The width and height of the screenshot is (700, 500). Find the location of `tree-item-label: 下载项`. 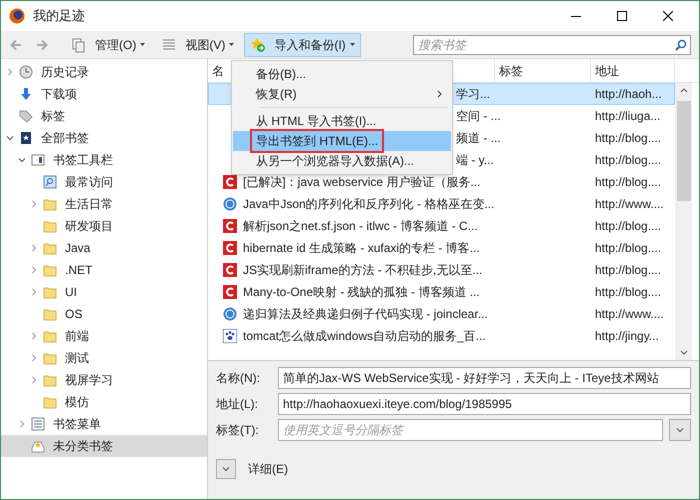

tree-item-label: 下载项 is located at coordinates (59, 94).